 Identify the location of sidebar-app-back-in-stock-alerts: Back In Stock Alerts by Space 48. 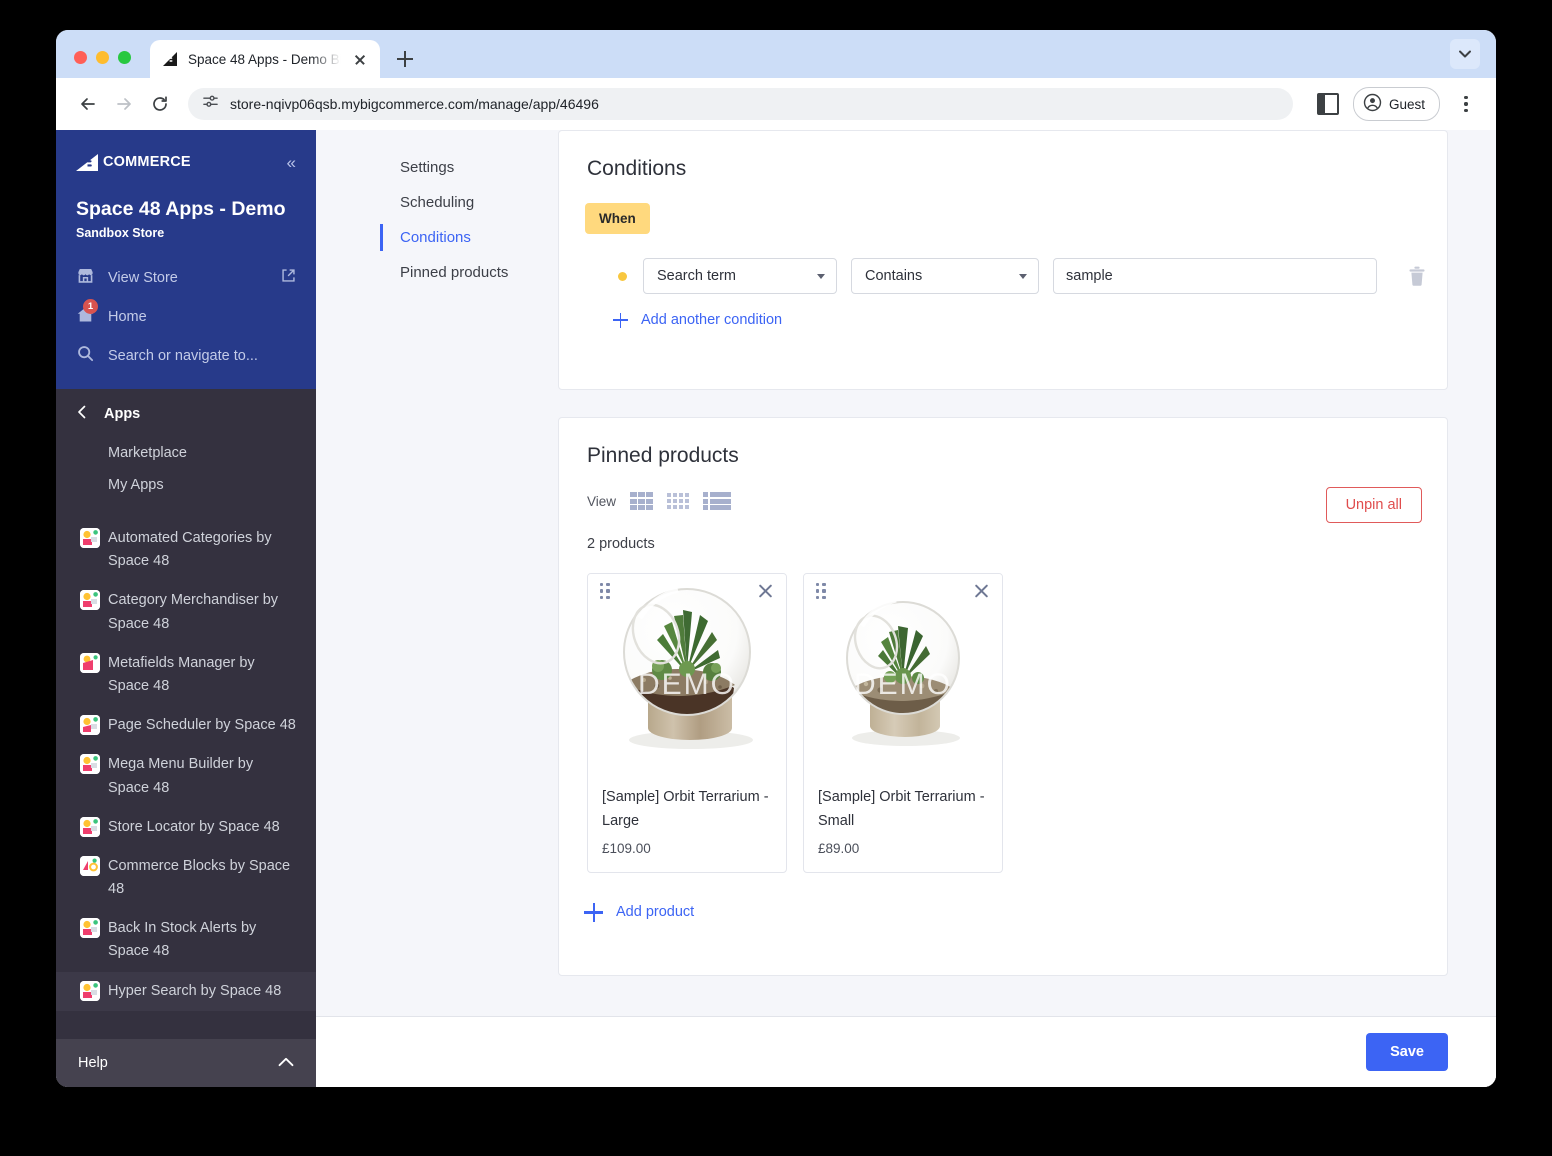
(186, 940).